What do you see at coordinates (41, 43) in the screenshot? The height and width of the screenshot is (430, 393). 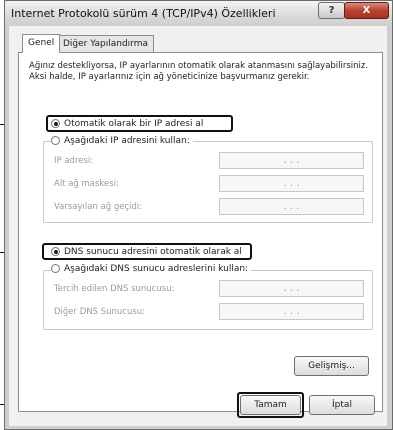 I see `tab-general: Genel` at bounding box center [41, 43].